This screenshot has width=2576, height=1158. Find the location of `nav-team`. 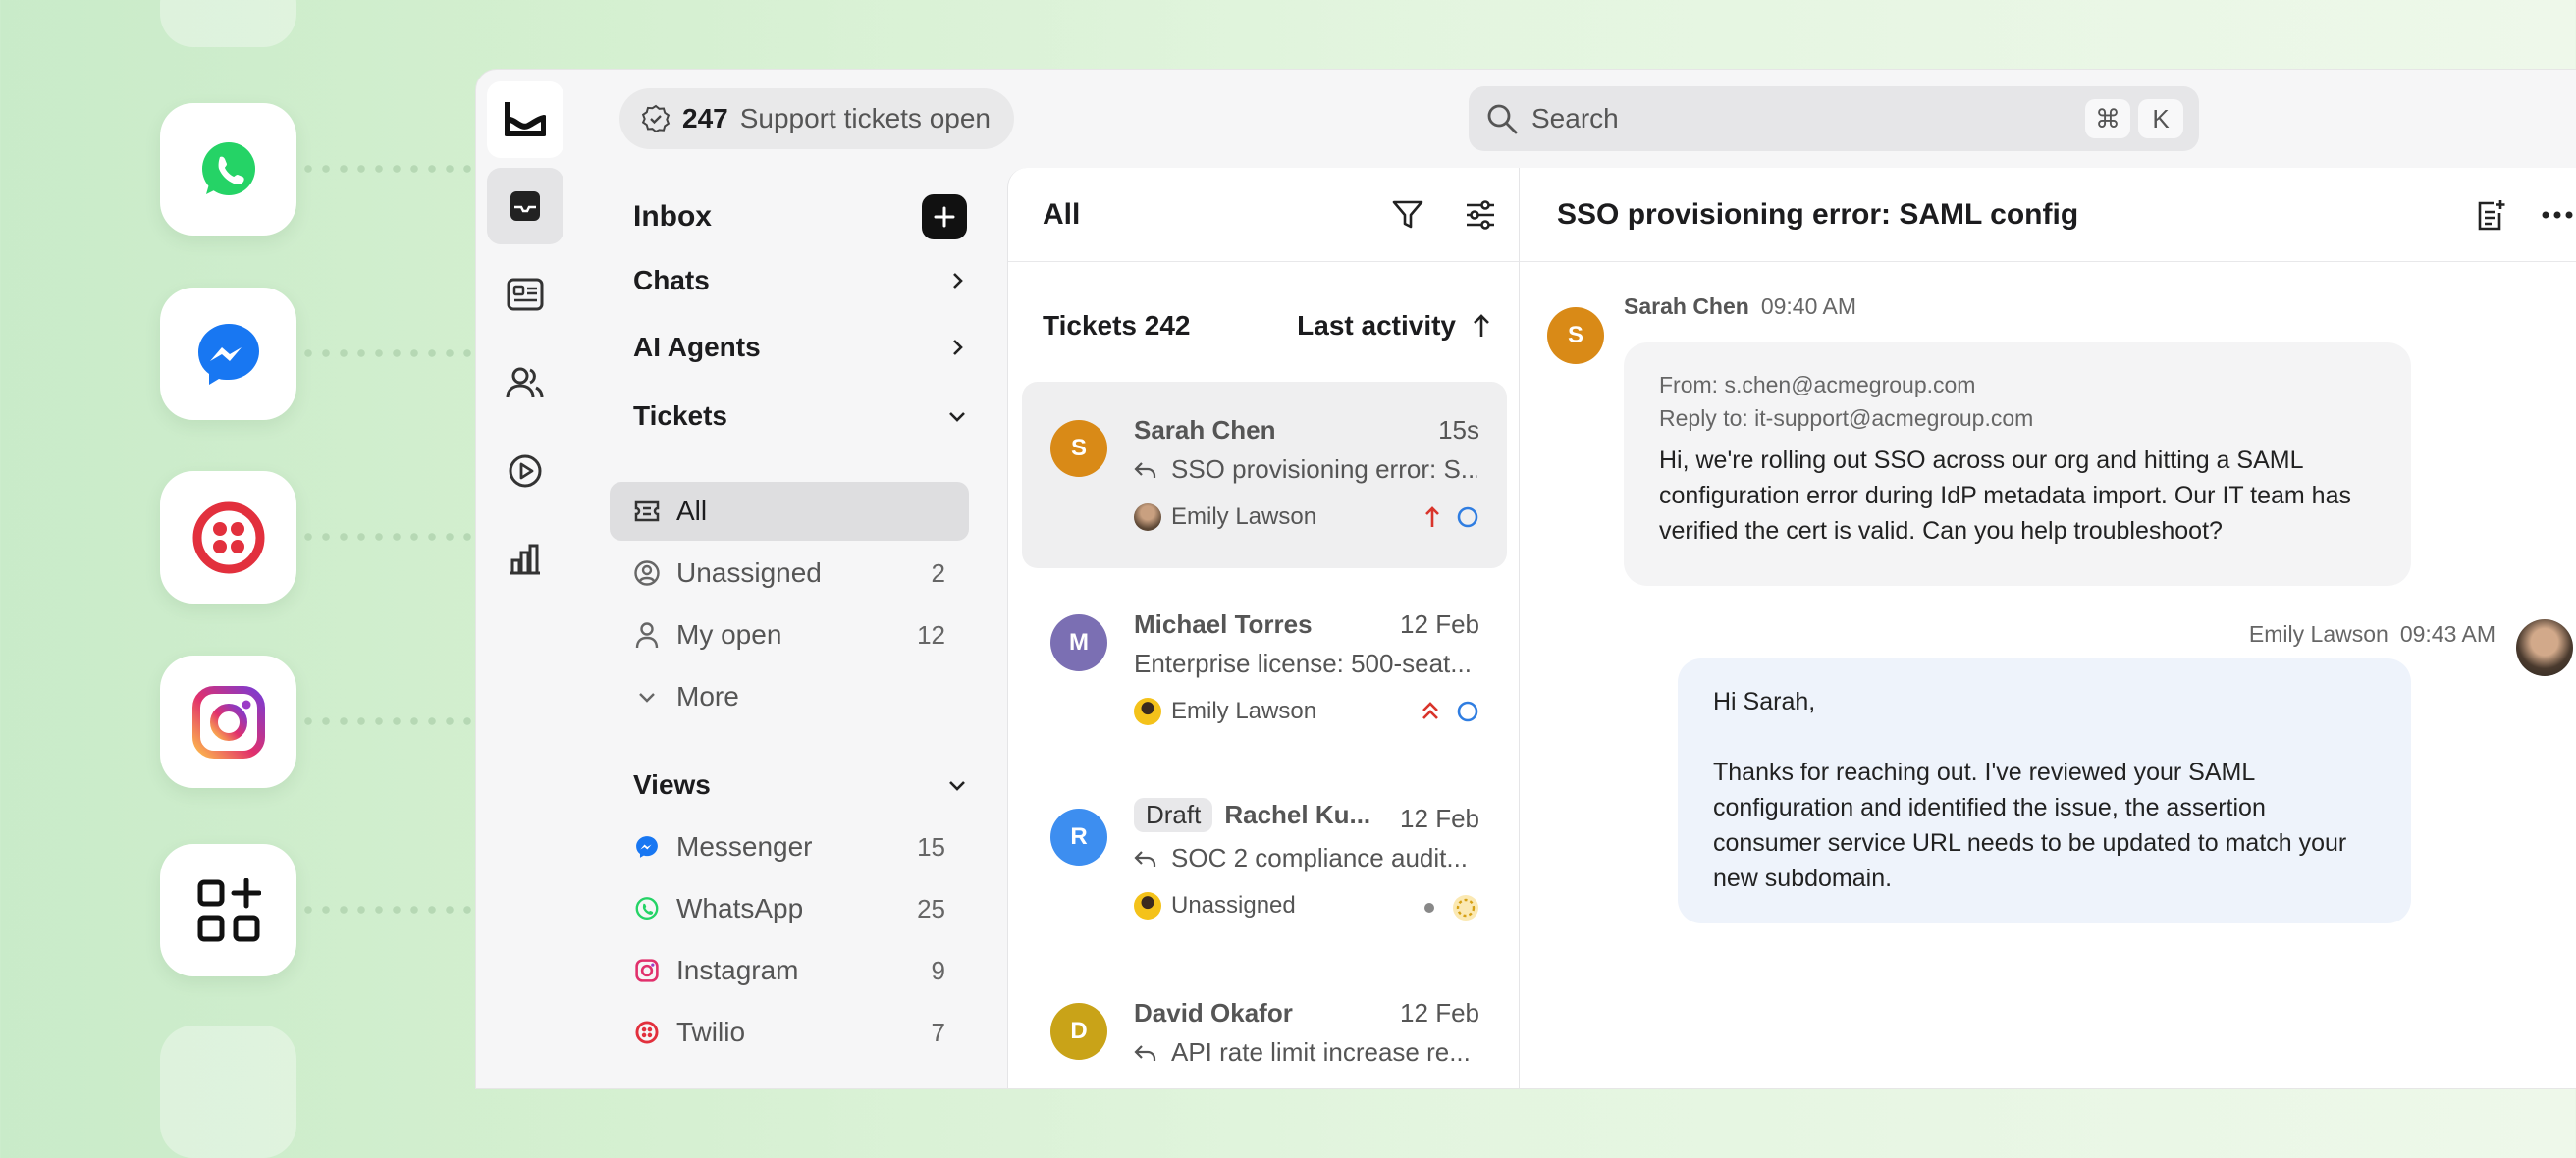

nav-team is located at coordinates (525, 382).